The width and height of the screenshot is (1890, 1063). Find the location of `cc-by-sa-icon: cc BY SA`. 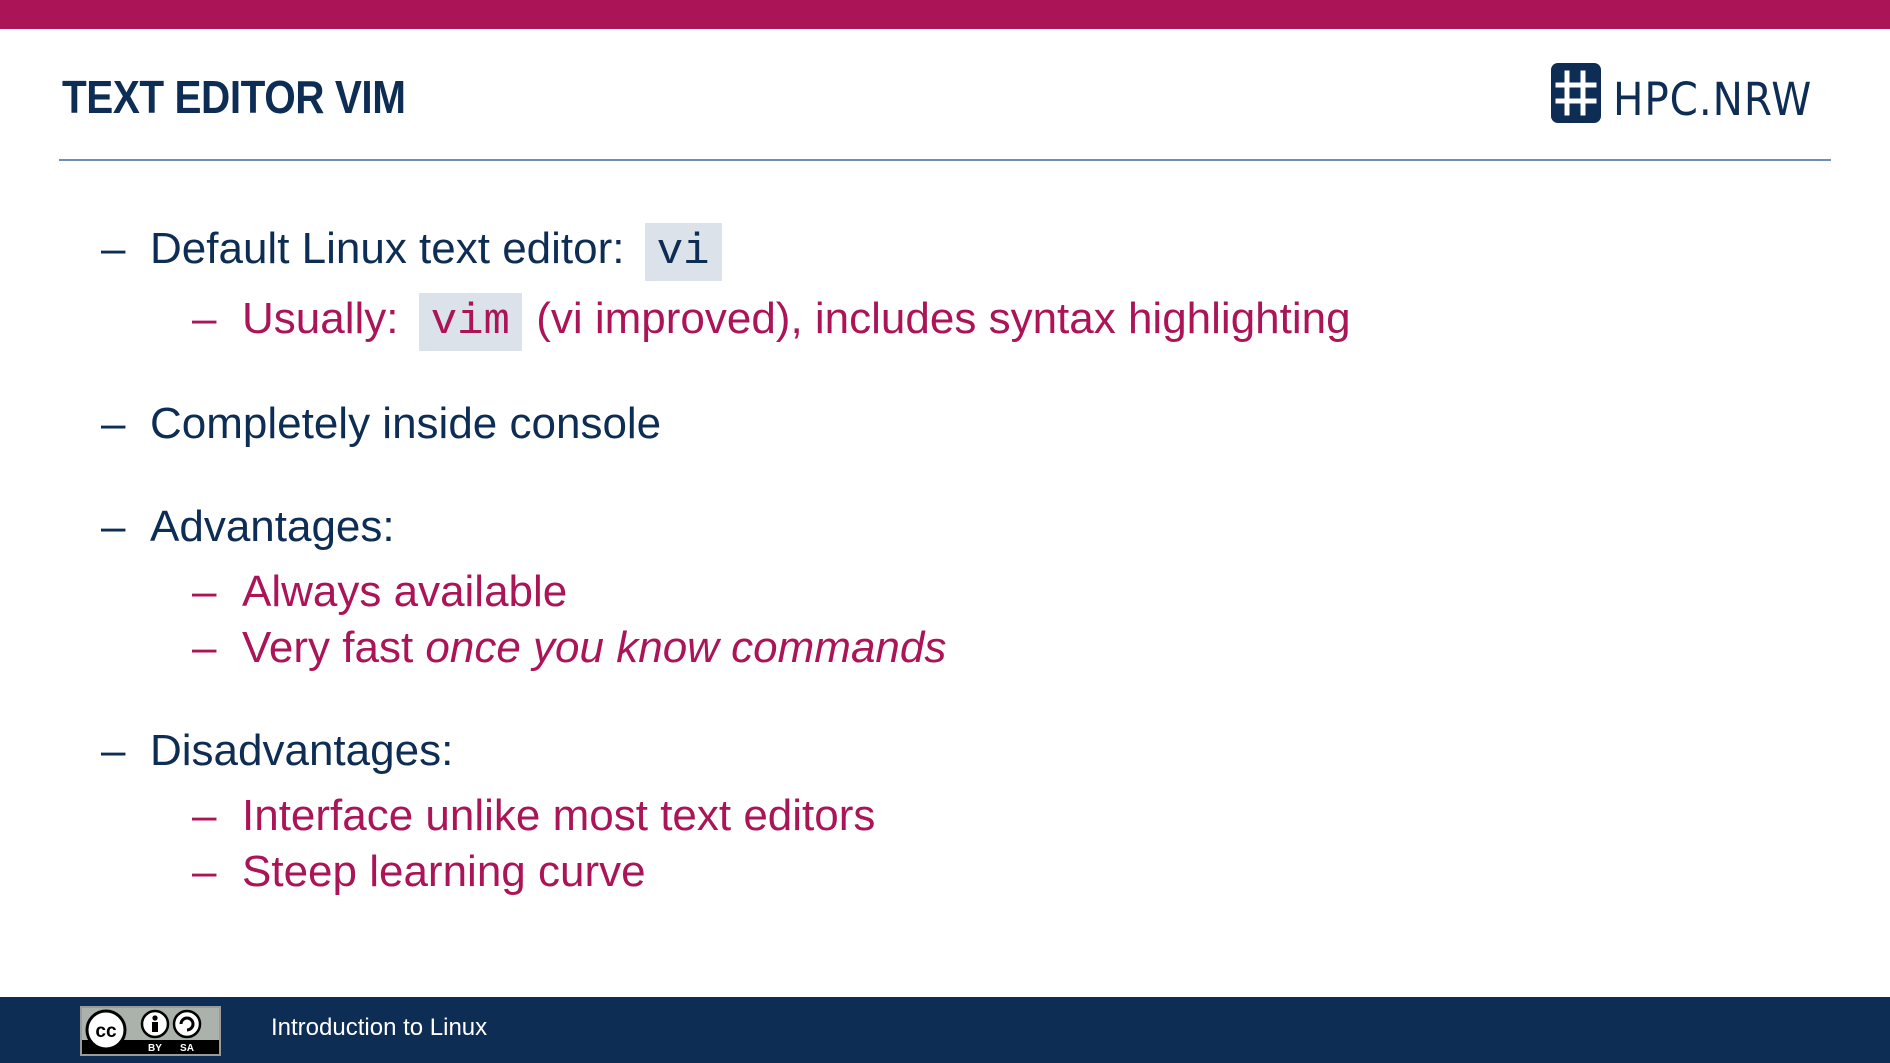

cc-by-sa-icon: cc BY SA is located at coordinates (150, 1031).